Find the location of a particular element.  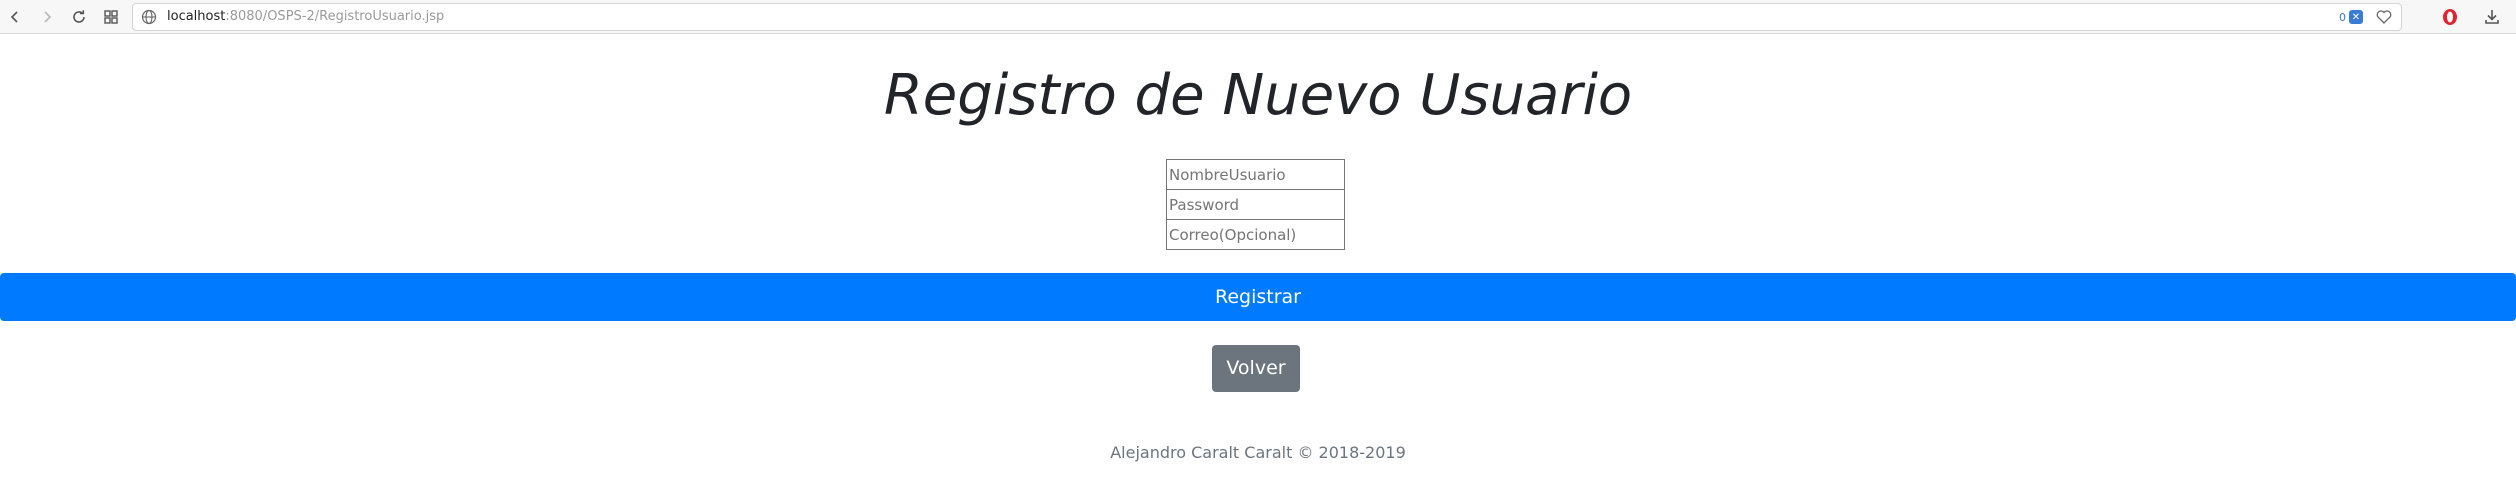

heart-icon is located at coordinates (2384, 17).